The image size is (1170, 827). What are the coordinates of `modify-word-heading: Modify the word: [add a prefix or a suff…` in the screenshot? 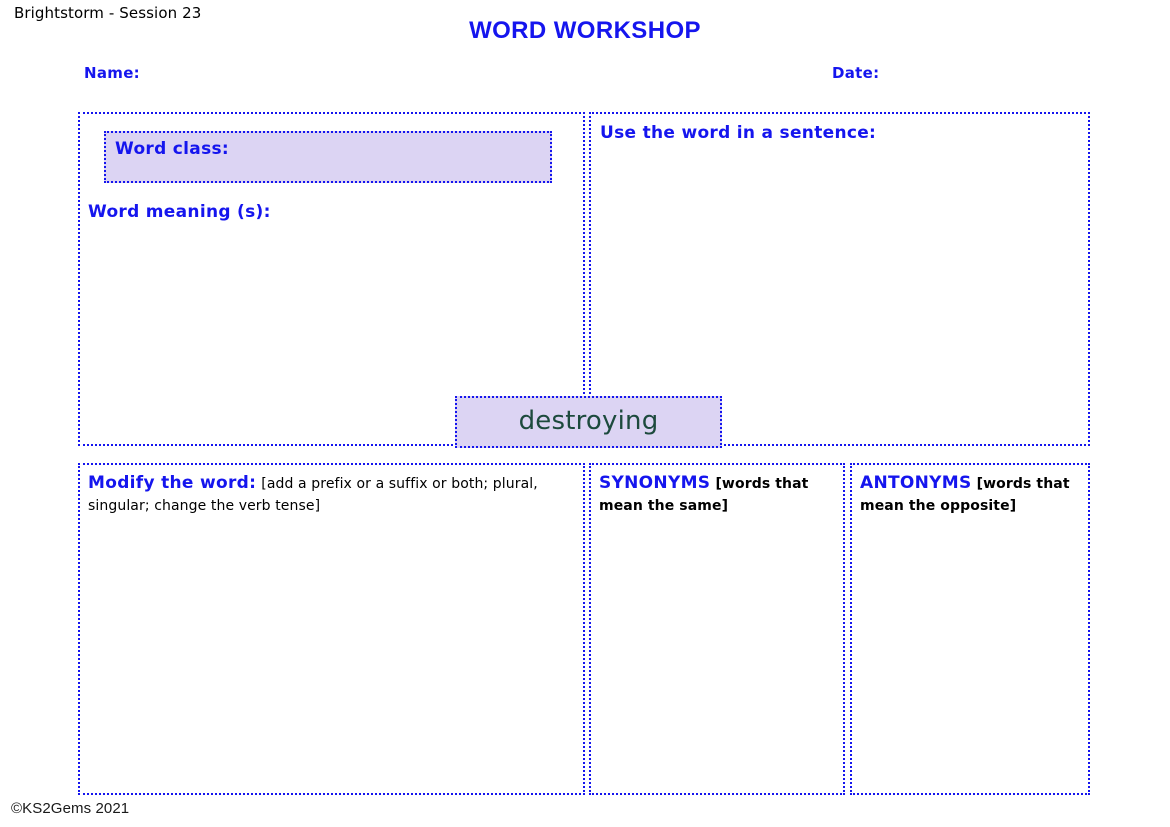 It's located at (332, 494).